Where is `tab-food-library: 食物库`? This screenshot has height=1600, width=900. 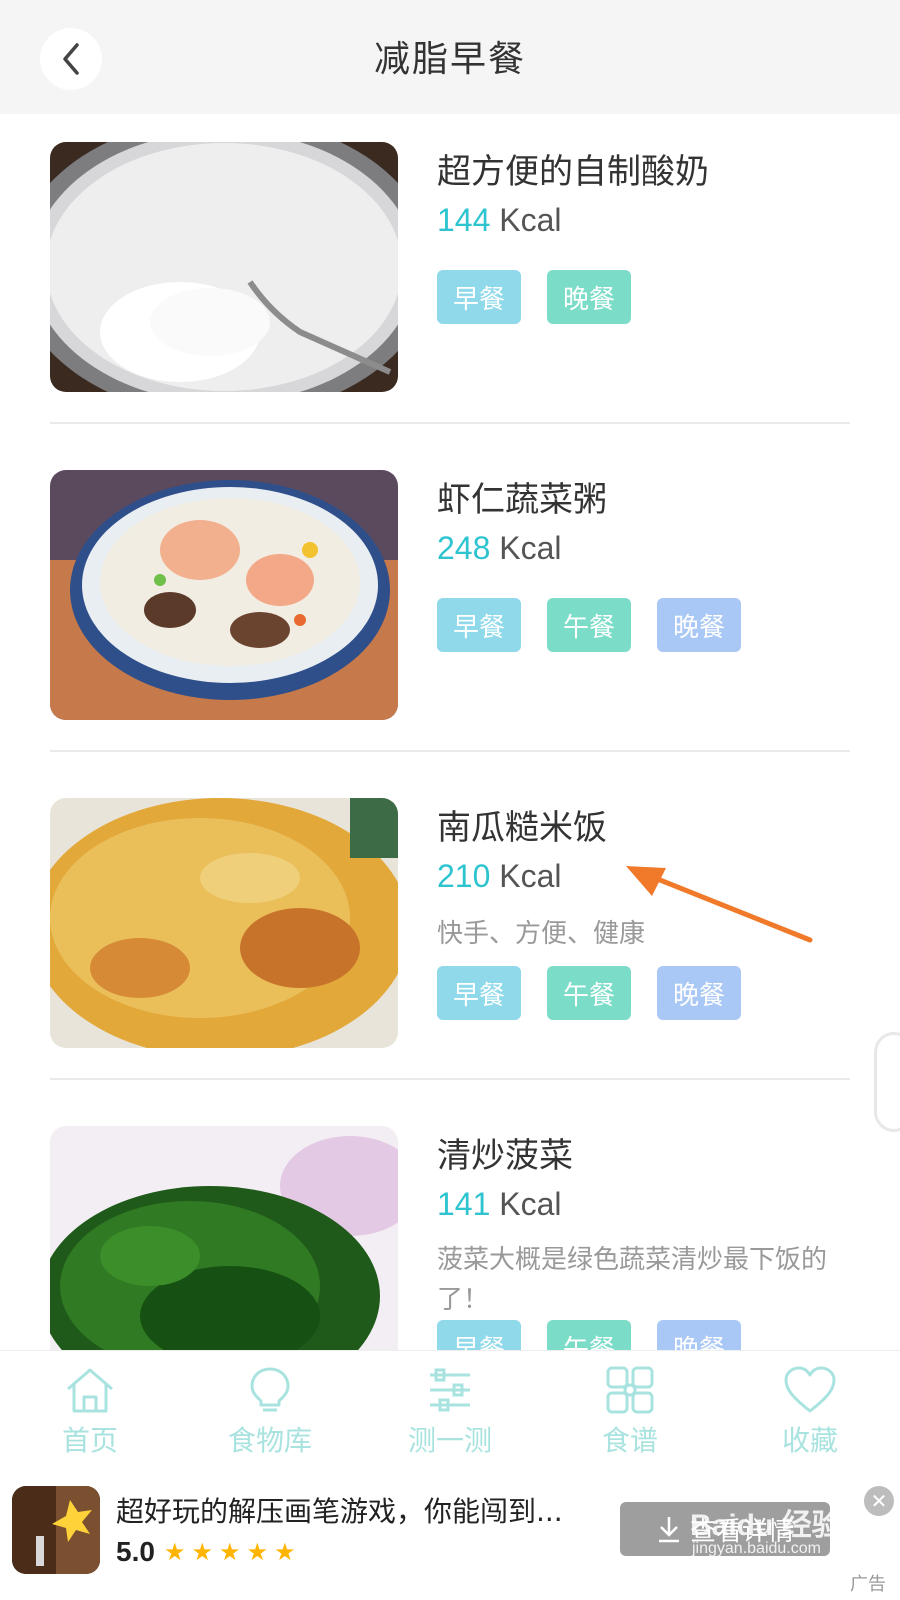 tab-food-library: 食物库 is located at coordinates (270, 1412).